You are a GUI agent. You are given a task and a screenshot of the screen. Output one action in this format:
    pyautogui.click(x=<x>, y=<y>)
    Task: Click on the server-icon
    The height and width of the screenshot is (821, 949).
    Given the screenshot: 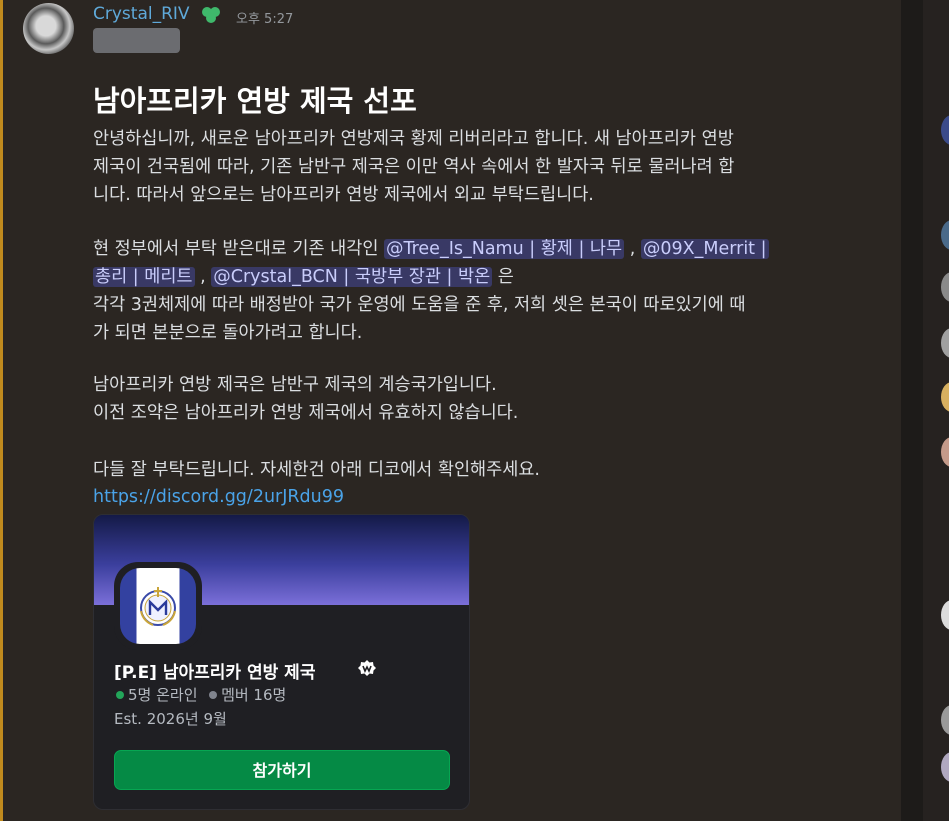 What is the action you would take?
    pyautogui.click(x=158, y=606)
    